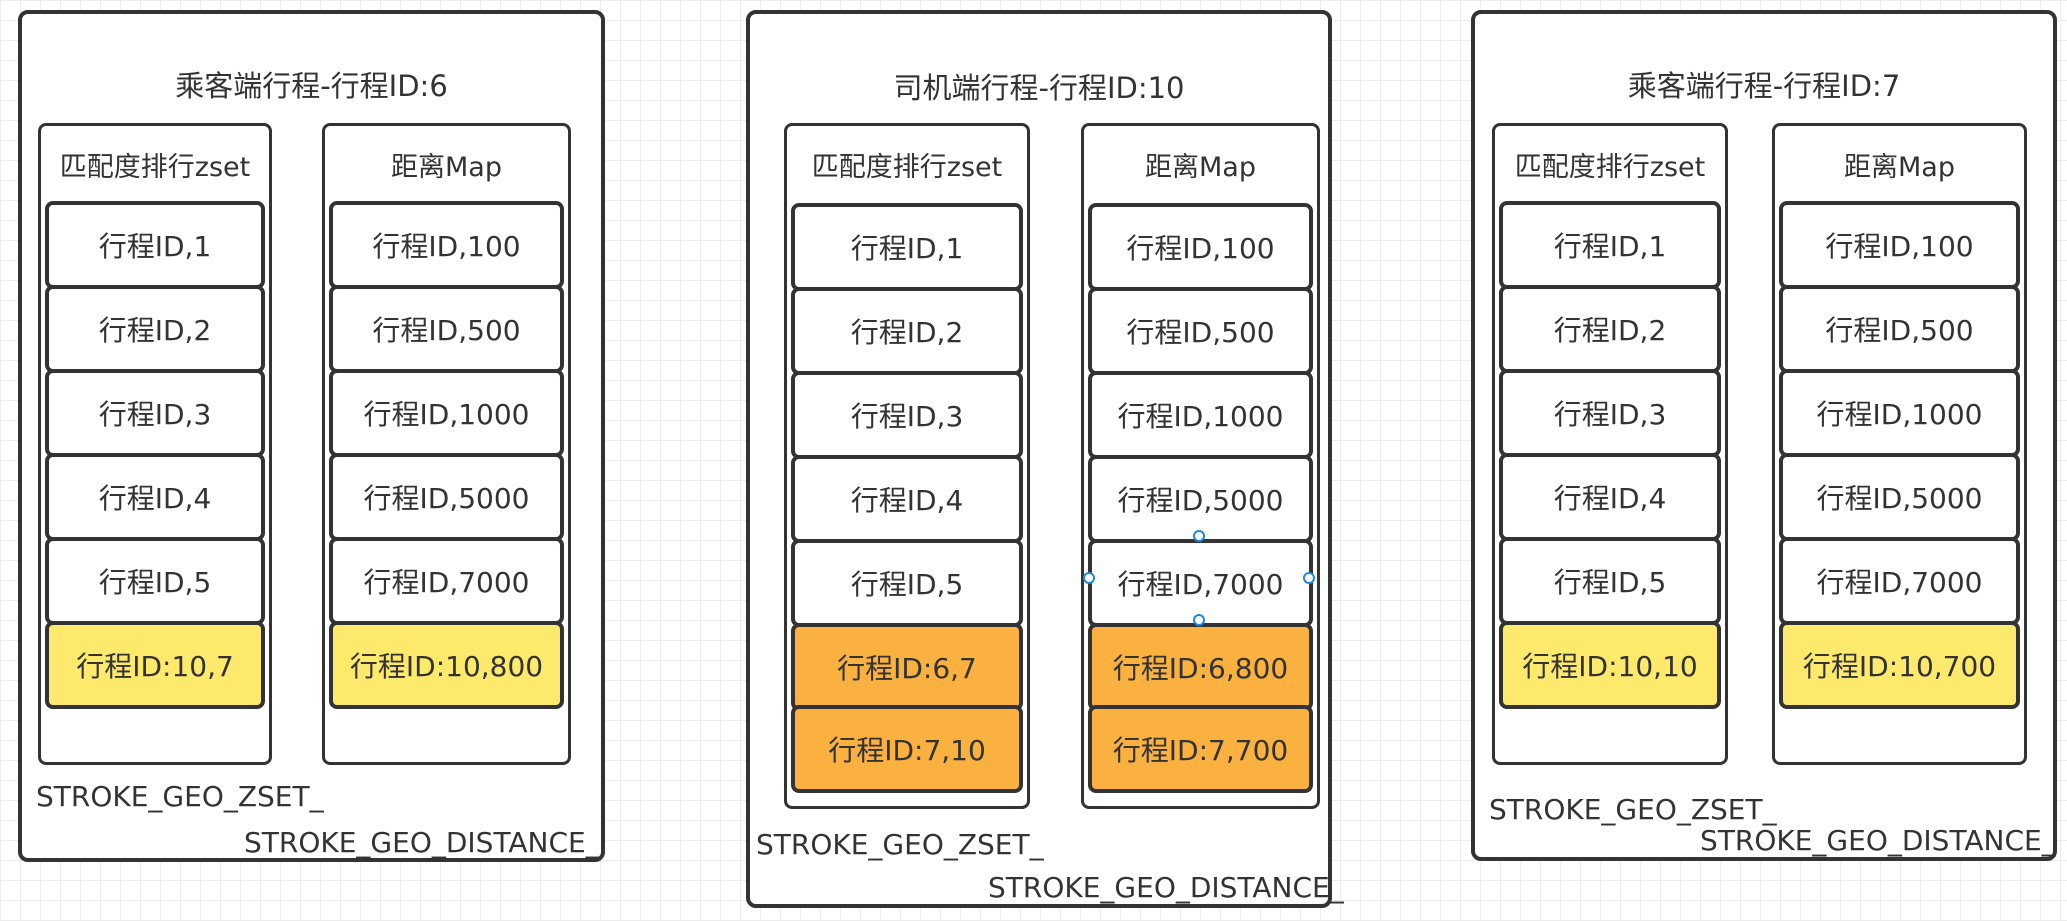  I want to click on zset-item-highlighted: 行程ID:7,10, so click(907, 749).